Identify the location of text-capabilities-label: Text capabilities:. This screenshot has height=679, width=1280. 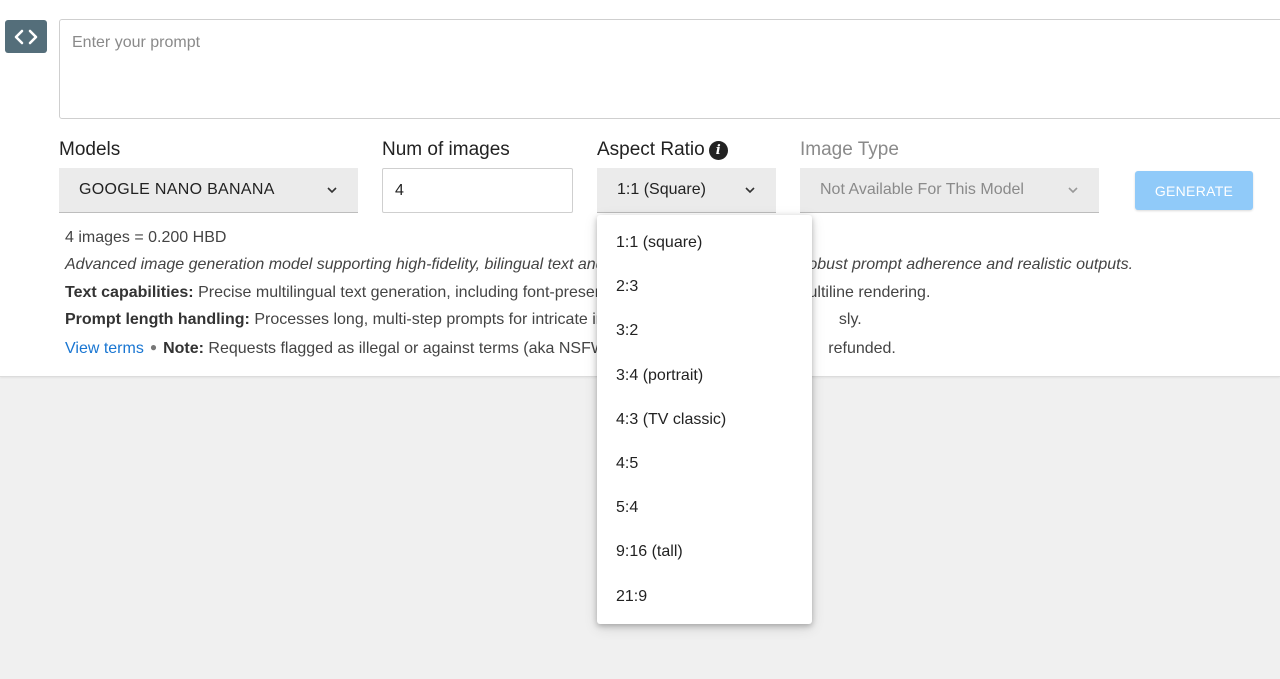
(129, 292).